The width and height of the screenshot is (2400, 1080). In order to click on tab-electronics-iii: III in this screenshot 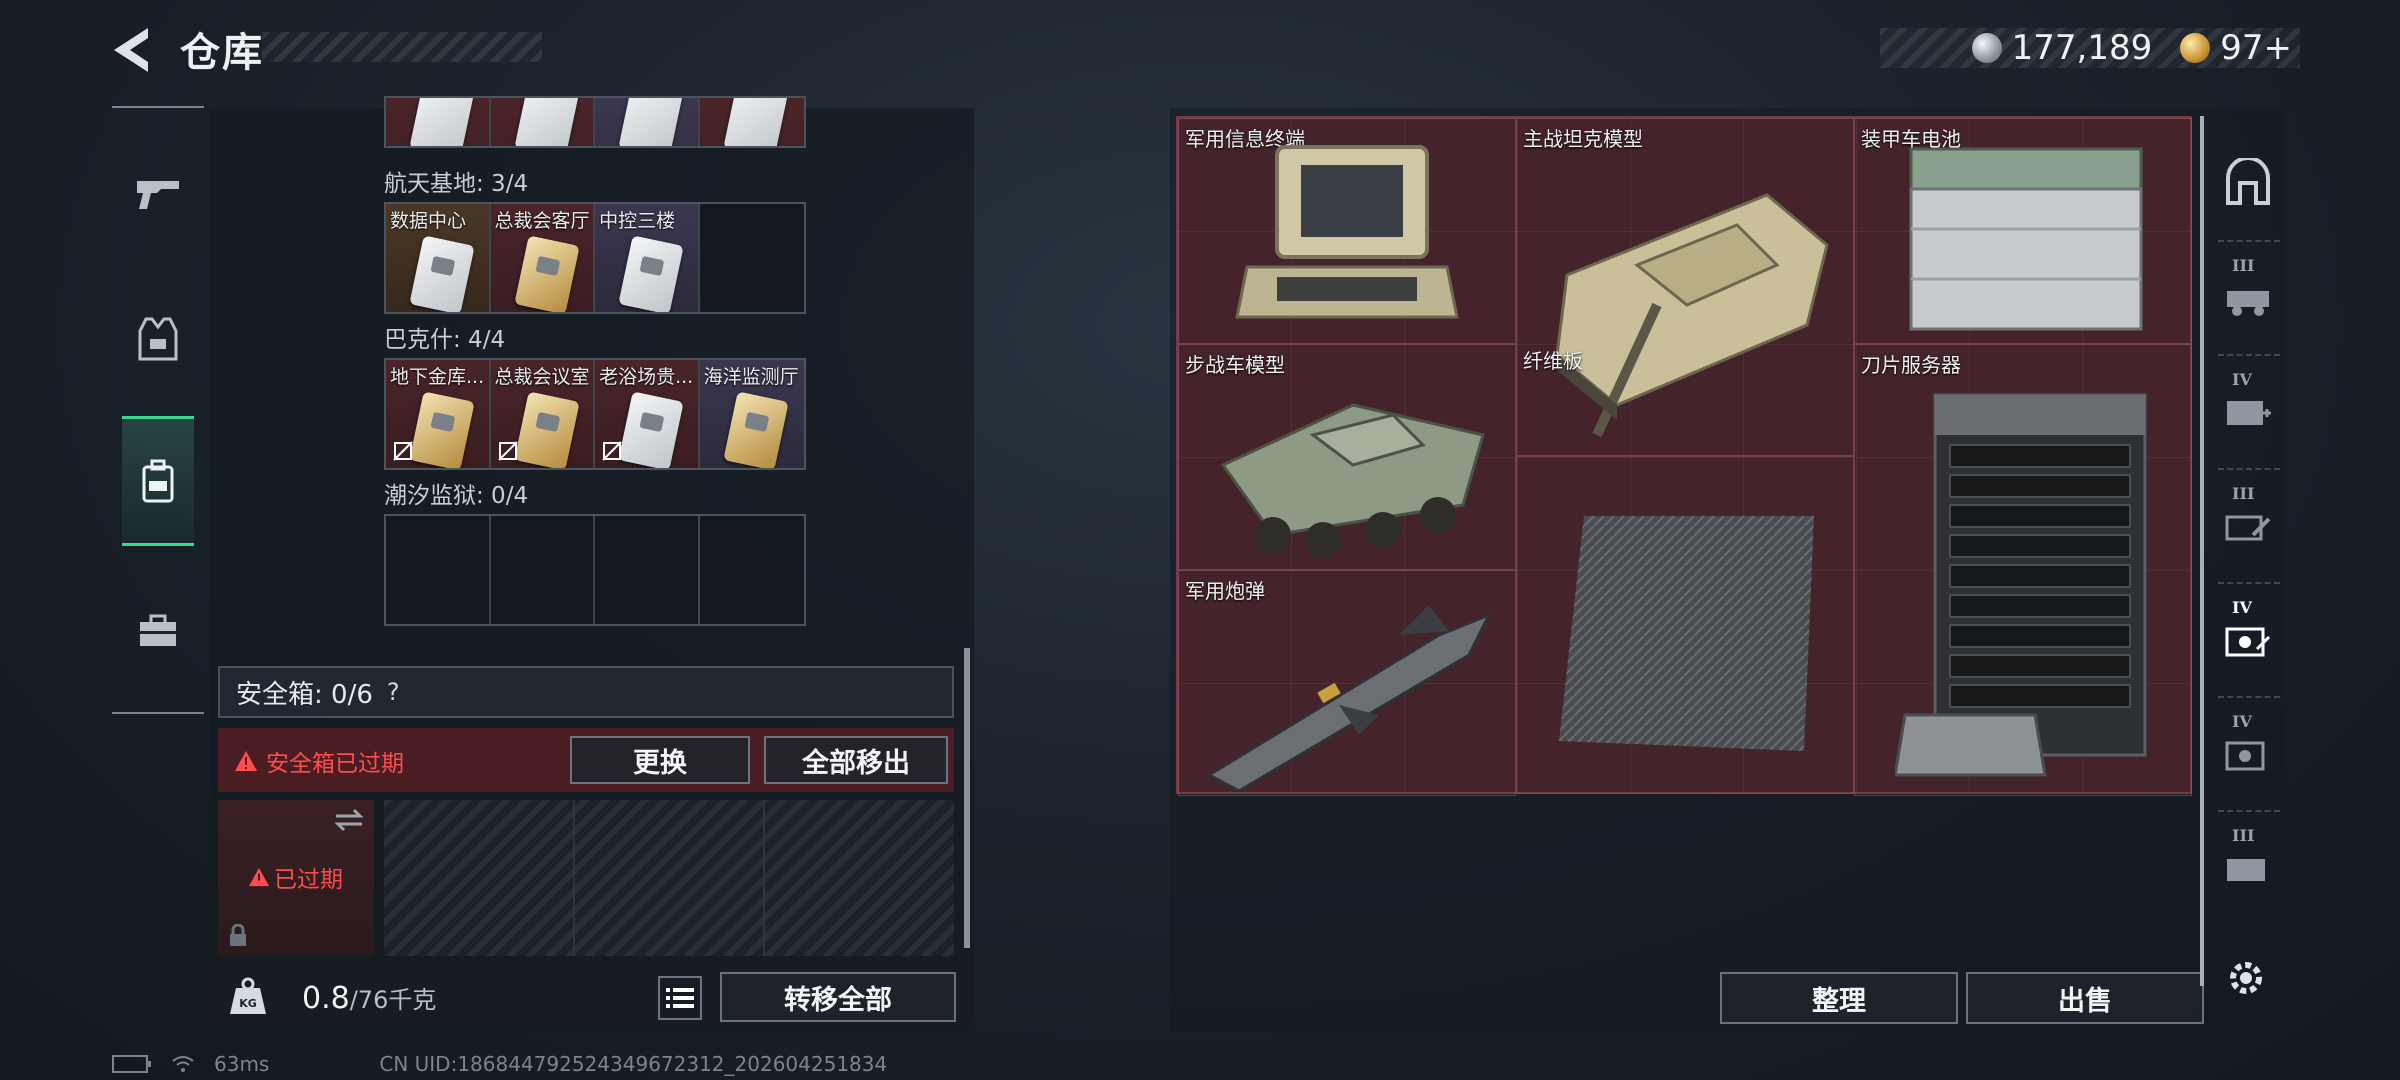, I will do `click(2248, 867)`.